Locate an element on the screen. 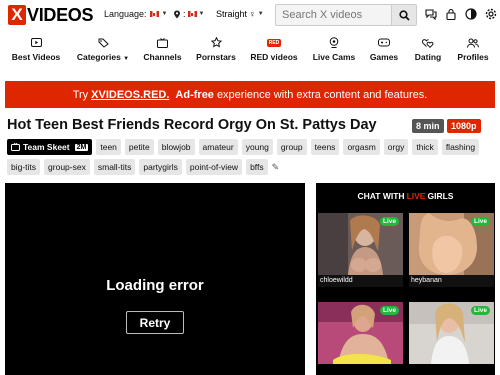  cams-header-live: LIVE is located at coordinates (416, 196).